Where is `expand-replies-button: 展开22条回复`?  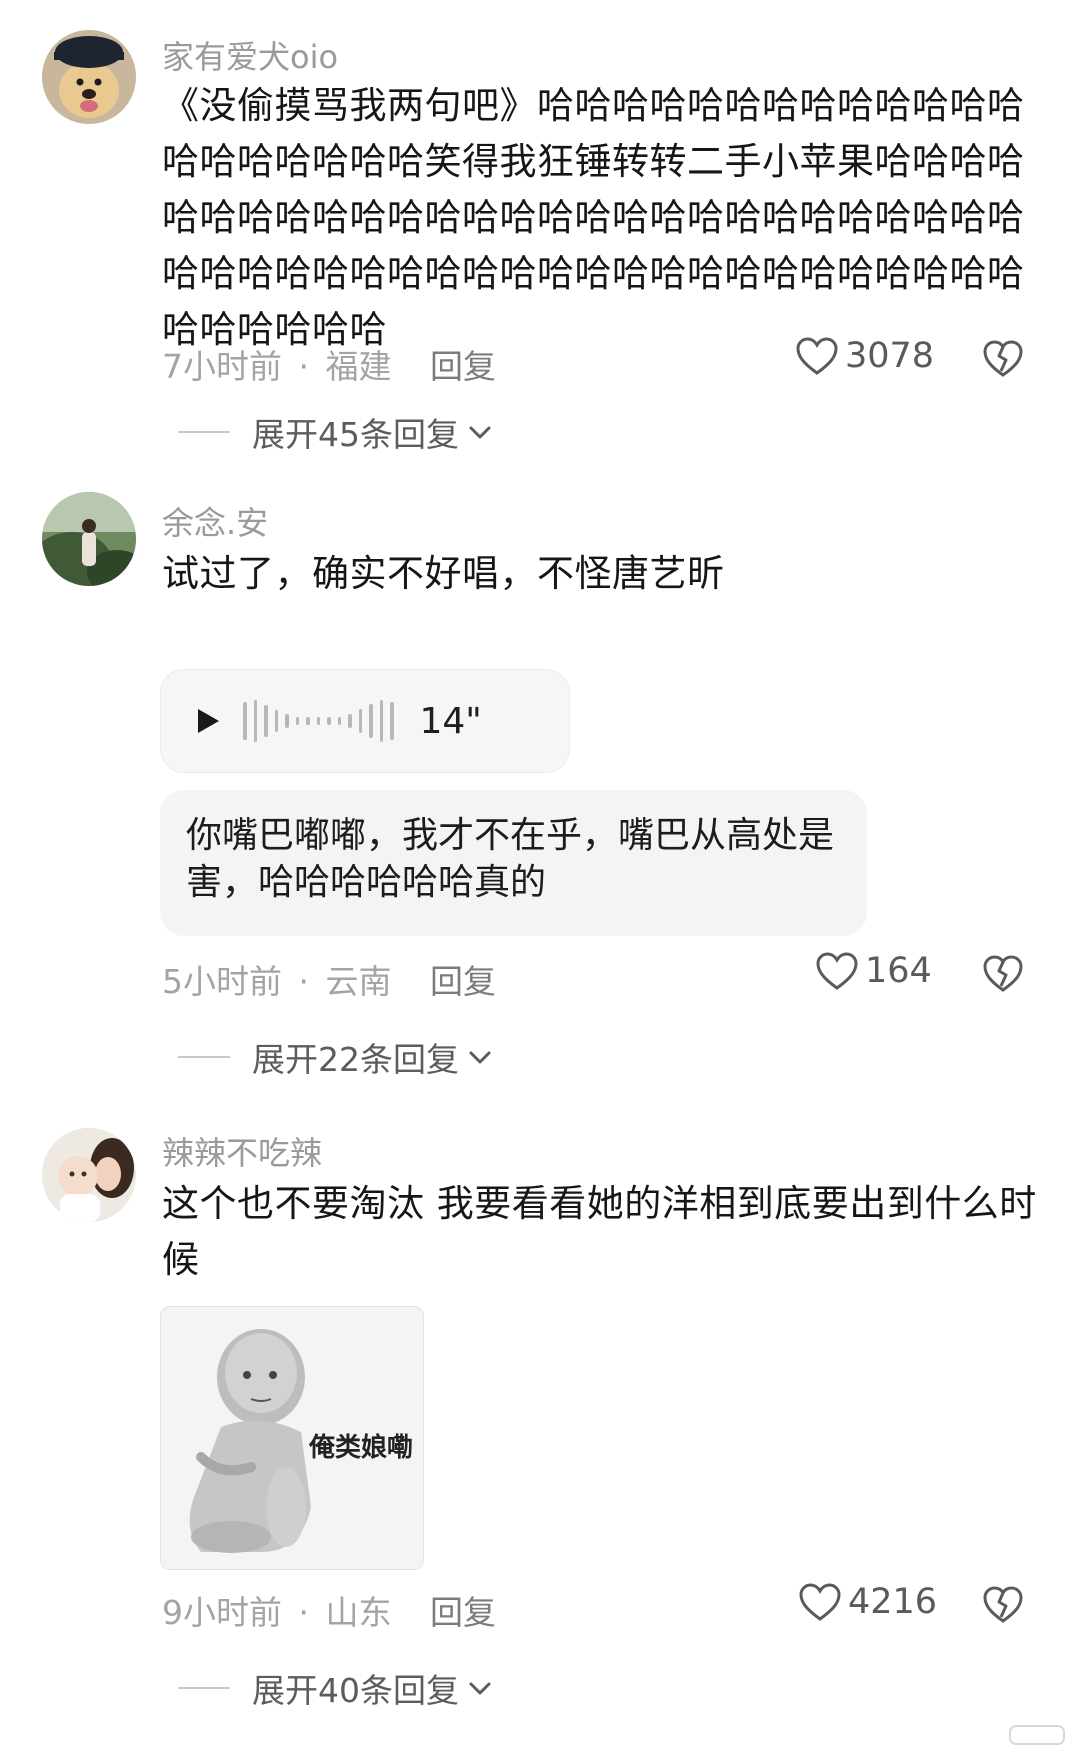
expand-replies-button: 展开22条回复 is located at coordinates (336, 1057).